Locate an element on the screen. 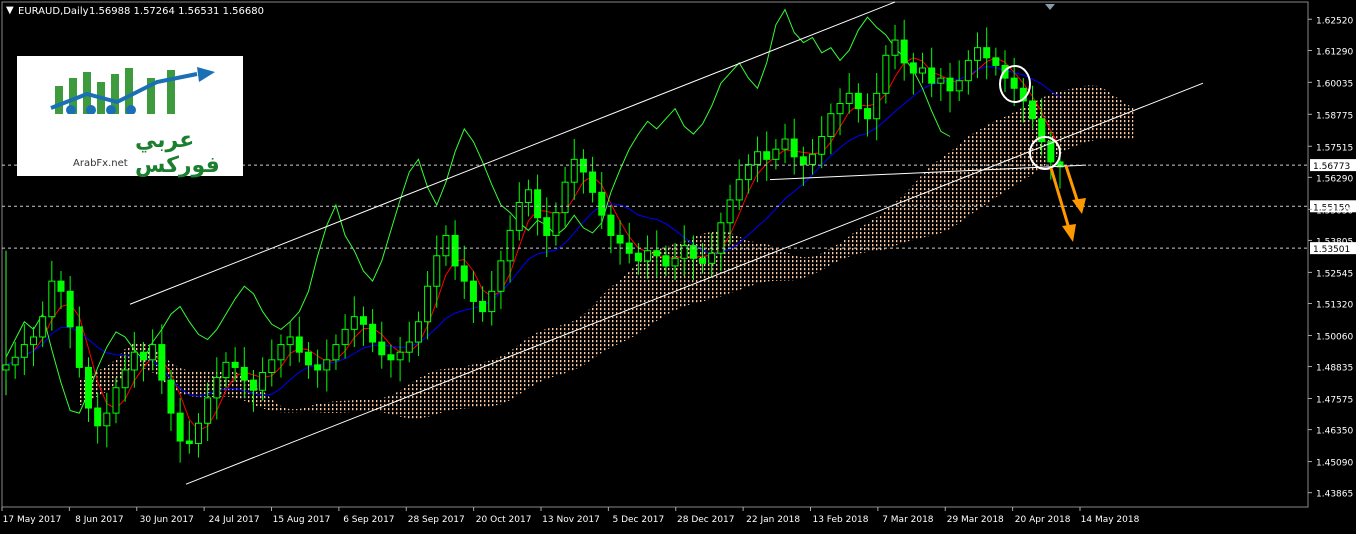 Image resolution: width=1356 pixels, height=534 pixels. y-tick-label: 1.46350 is located at coordinates (1334, 432).